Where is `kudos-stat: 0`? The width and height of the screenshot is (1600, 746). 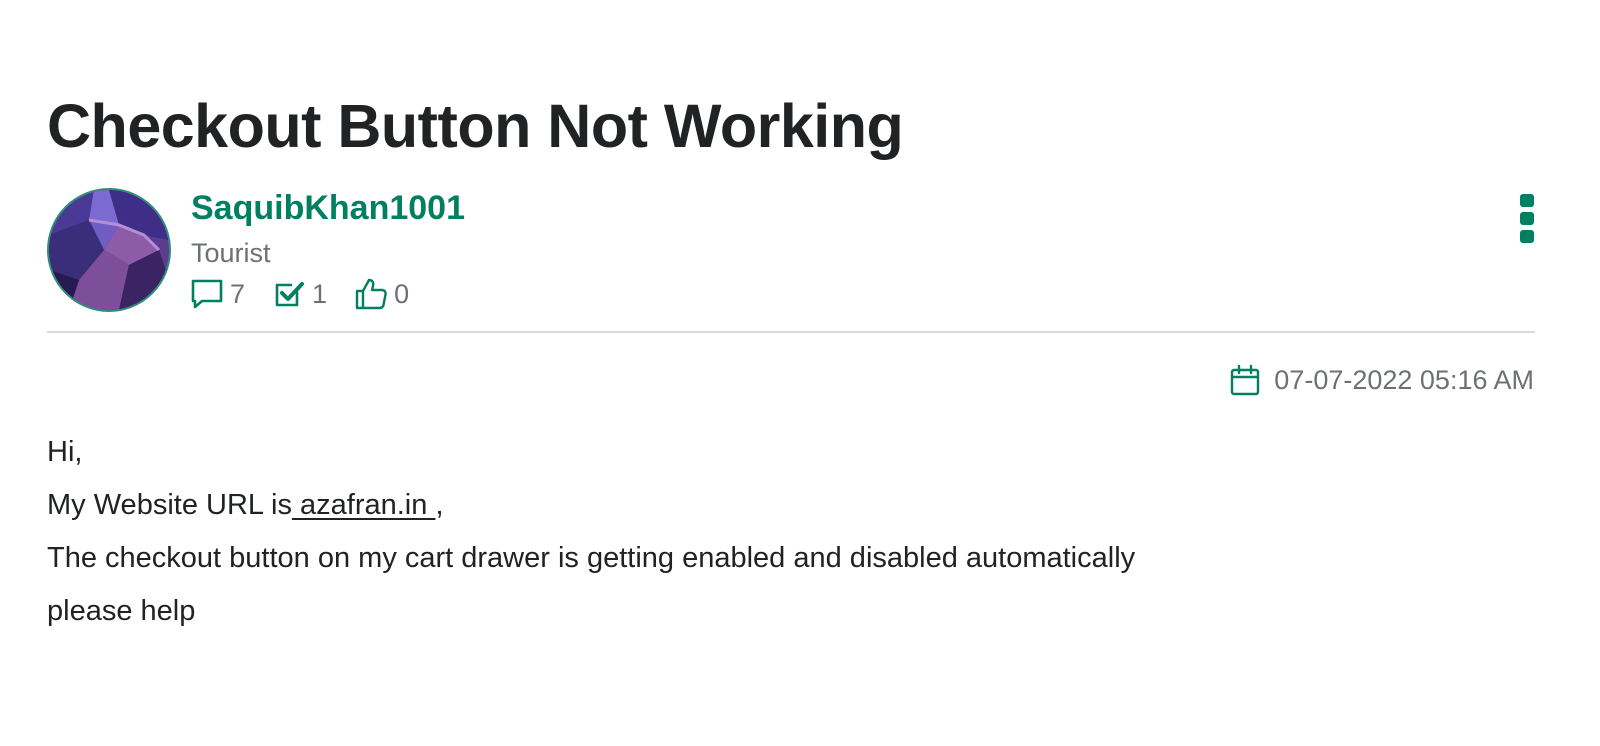
kudos-stat: 0 is located at coordinates (381, 294).